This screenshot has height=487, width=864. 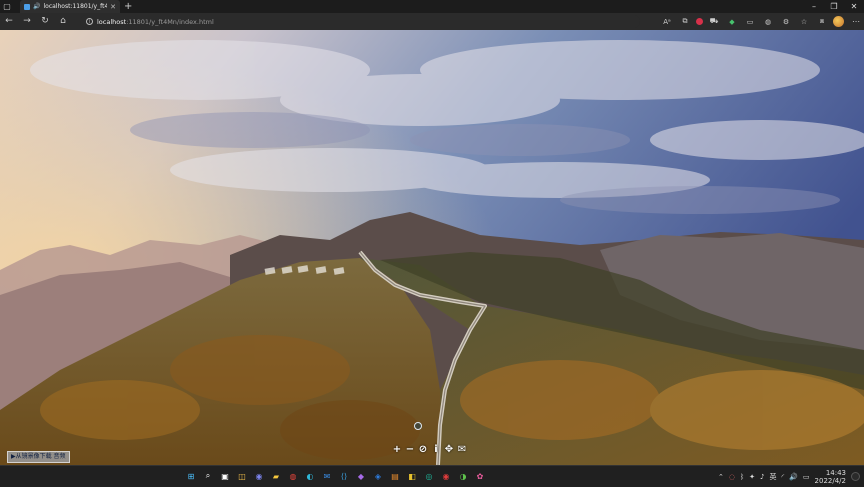 I want to click on chat-icon: ◉, so click(x=259, y=476).